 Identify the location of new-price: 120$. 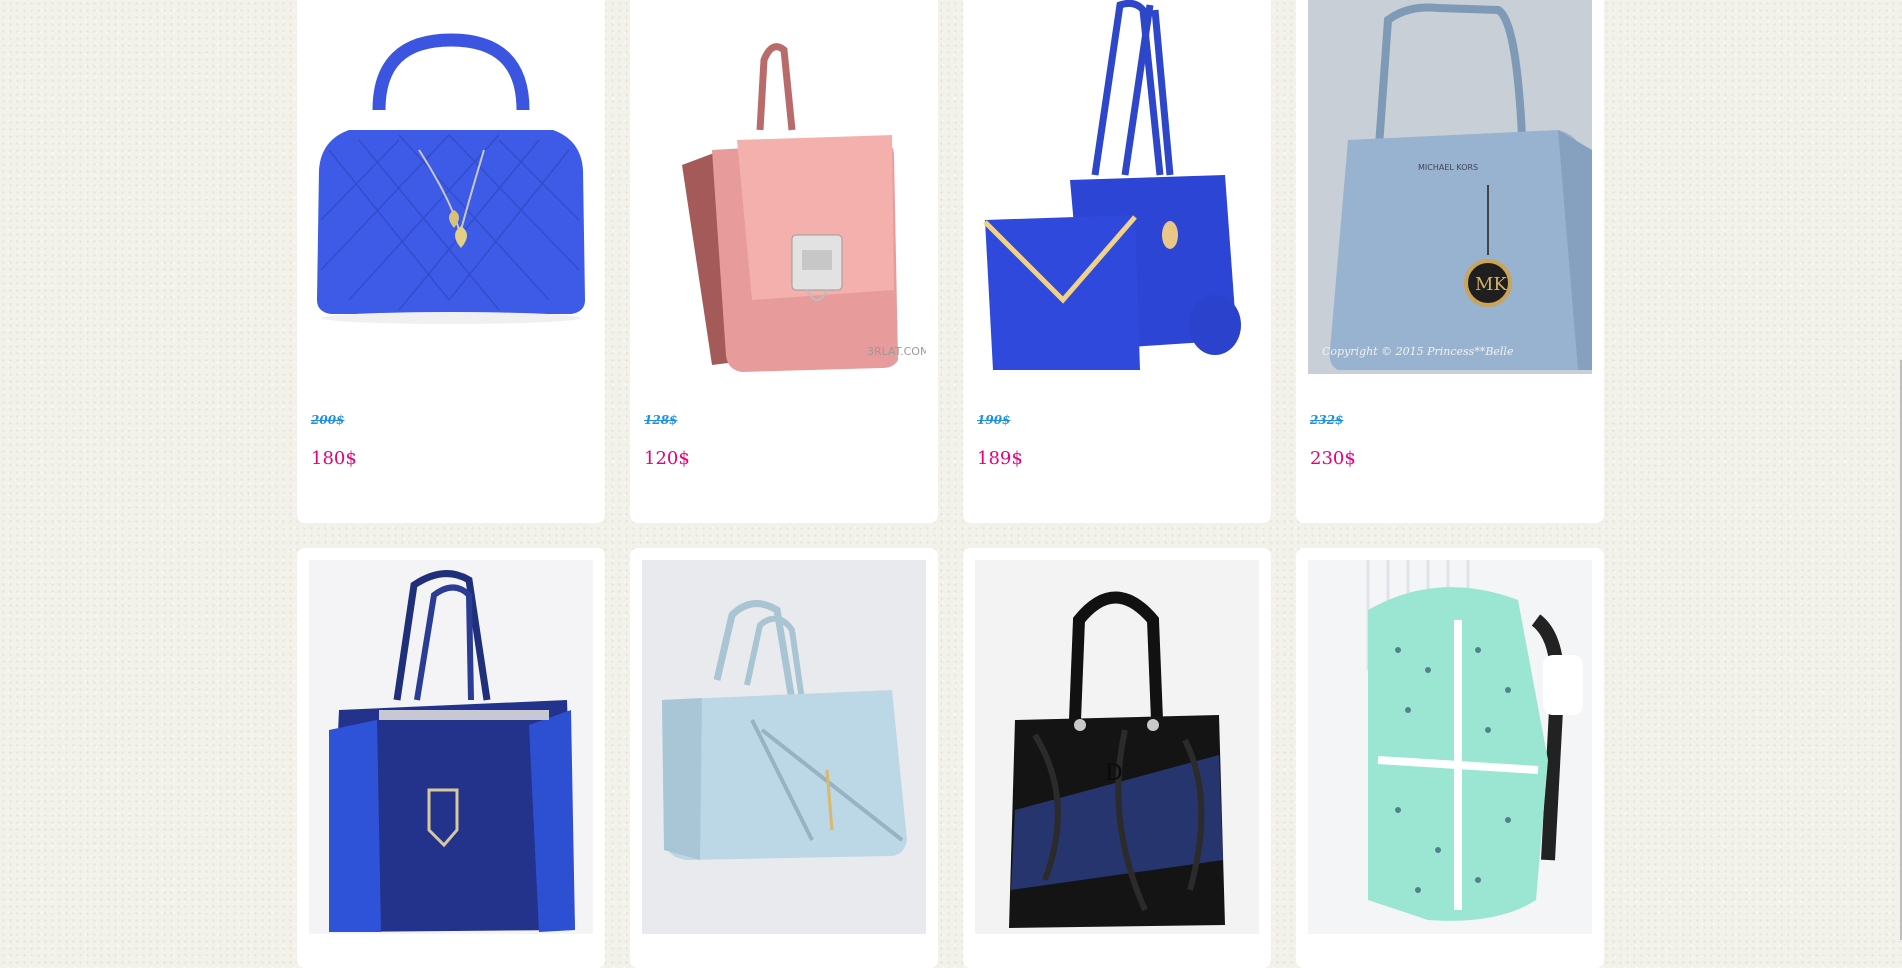
(667, 458).